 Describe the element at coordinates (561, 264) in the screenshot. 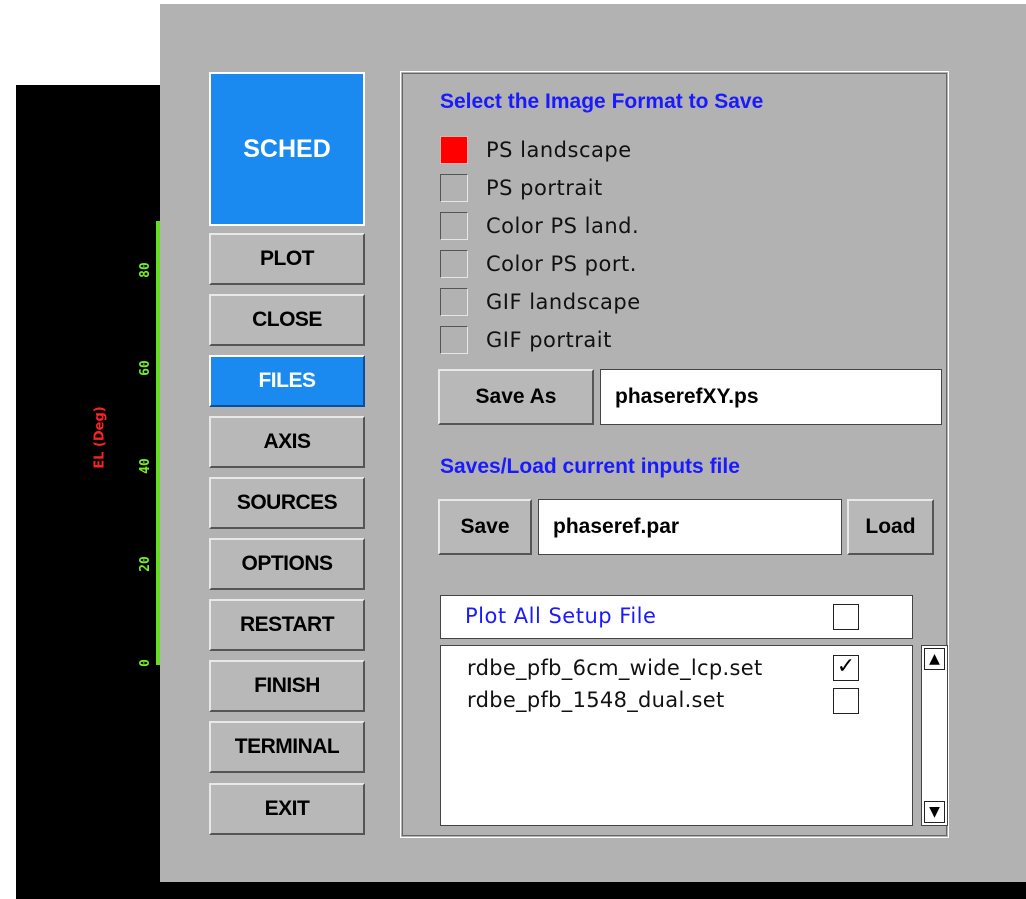

I see `format-option-label: Color PS port.` at that location.